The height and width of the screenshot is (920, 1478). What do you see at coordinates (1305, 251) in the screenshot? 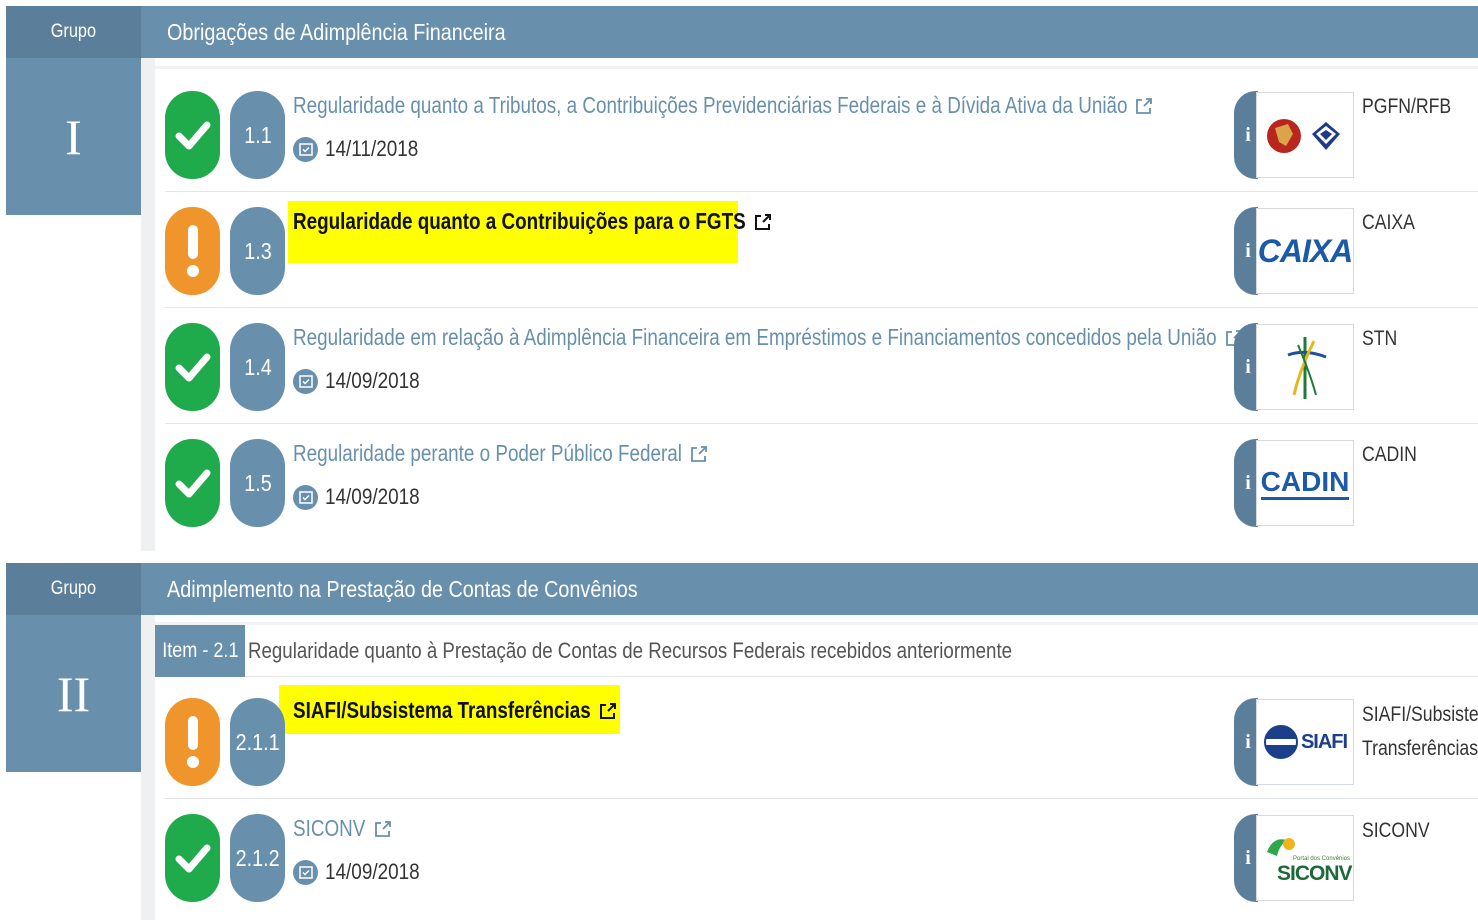
I see `caixa-logo: CAIXA` at bounding box center [1305, 251].